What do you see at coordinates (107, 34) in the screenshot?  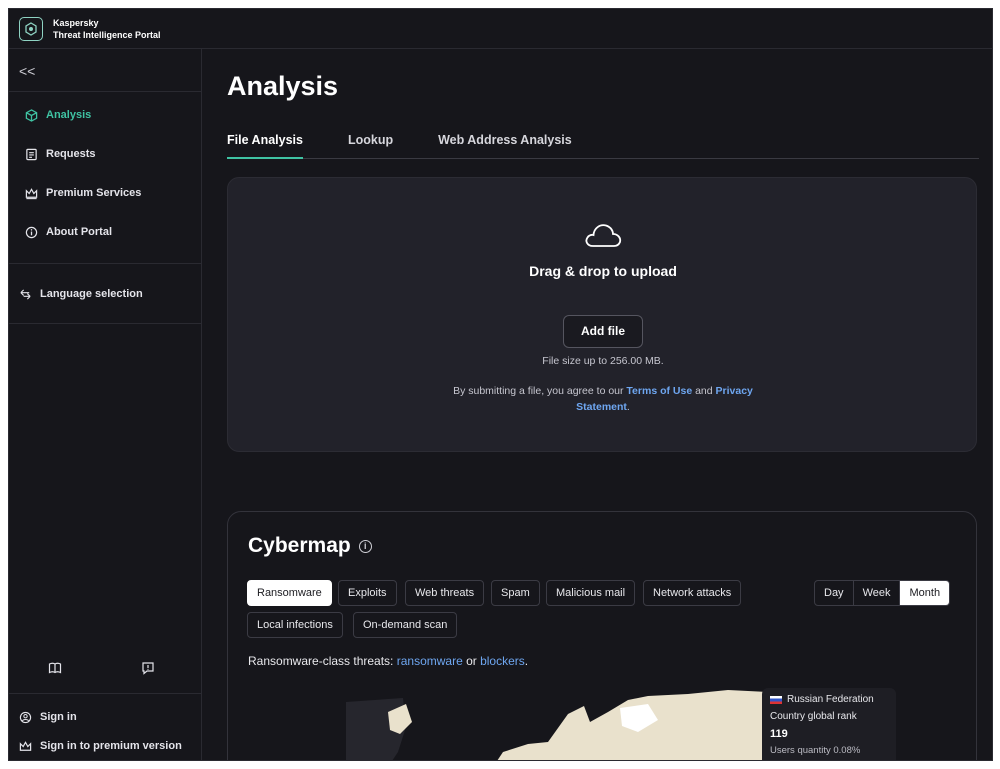 I see `brand-line-2: Threat Intelligence Portal` at bounding box center [107, 34].